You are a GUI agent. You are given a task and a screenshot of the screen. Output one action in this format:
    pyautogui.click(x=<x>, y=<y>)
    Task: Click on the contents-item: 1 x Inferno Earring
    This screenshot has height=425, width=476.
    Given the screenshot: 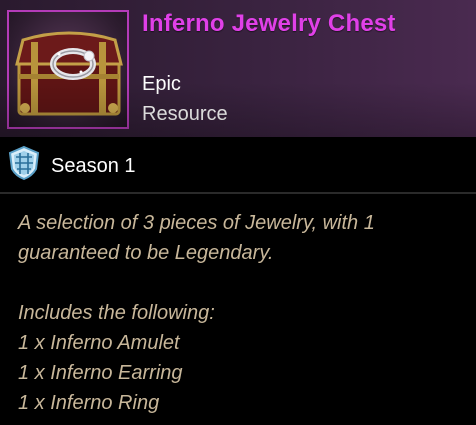 What is the action you would take?
    pyautogui.click(x=100, y=373)
    